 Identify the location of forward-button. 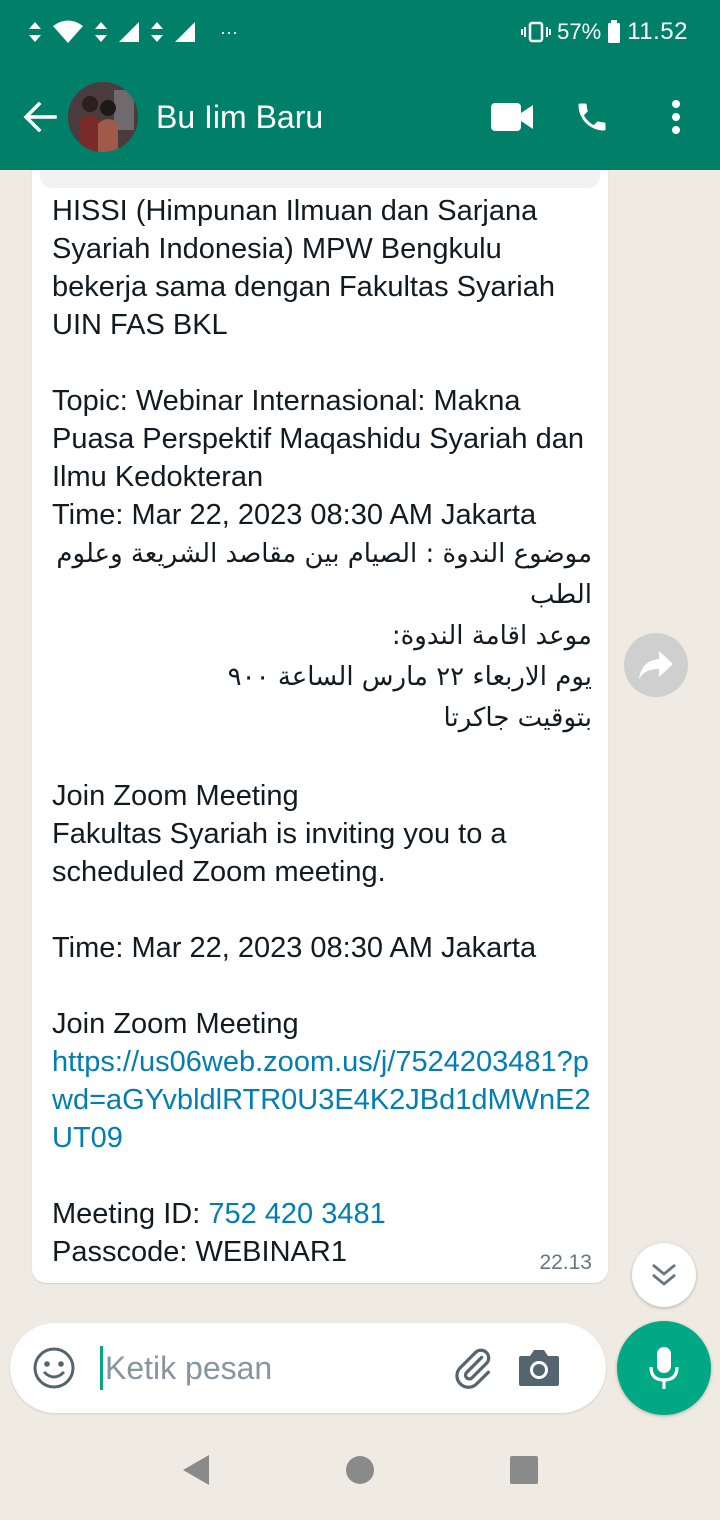
(656, 665).